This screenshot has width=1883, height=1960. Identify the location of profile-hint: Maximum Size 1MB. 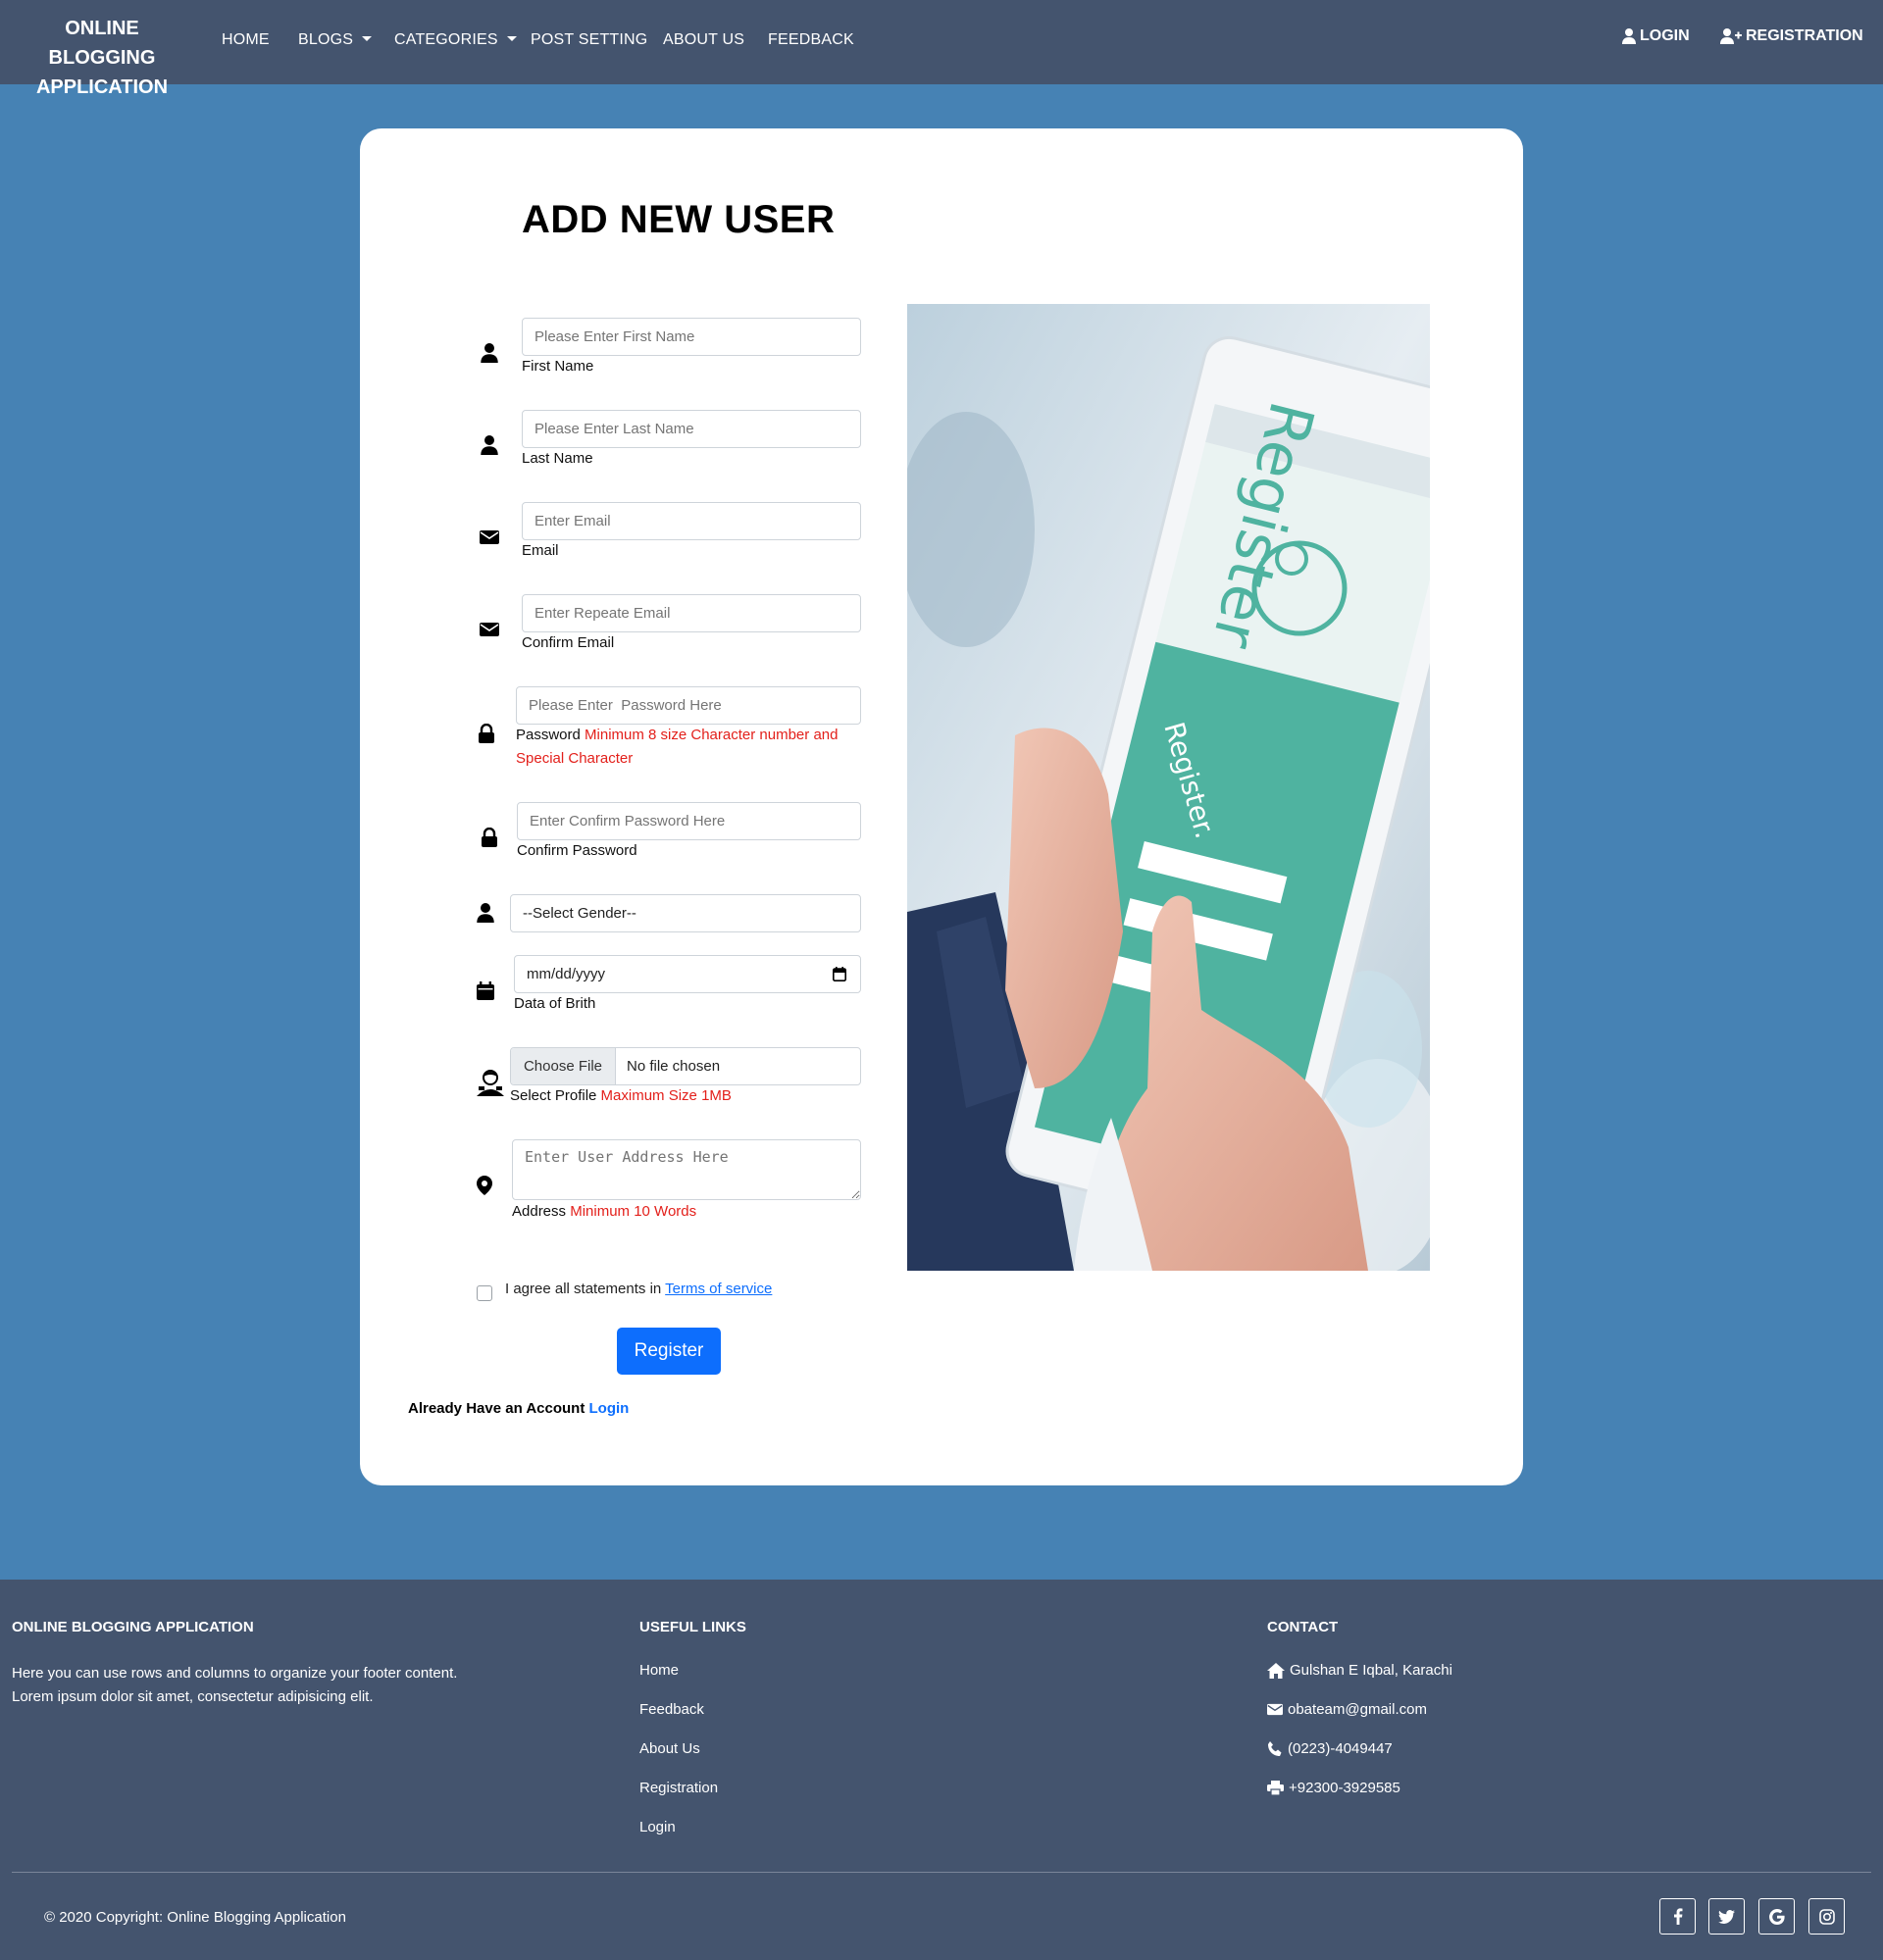
(666, 1095).